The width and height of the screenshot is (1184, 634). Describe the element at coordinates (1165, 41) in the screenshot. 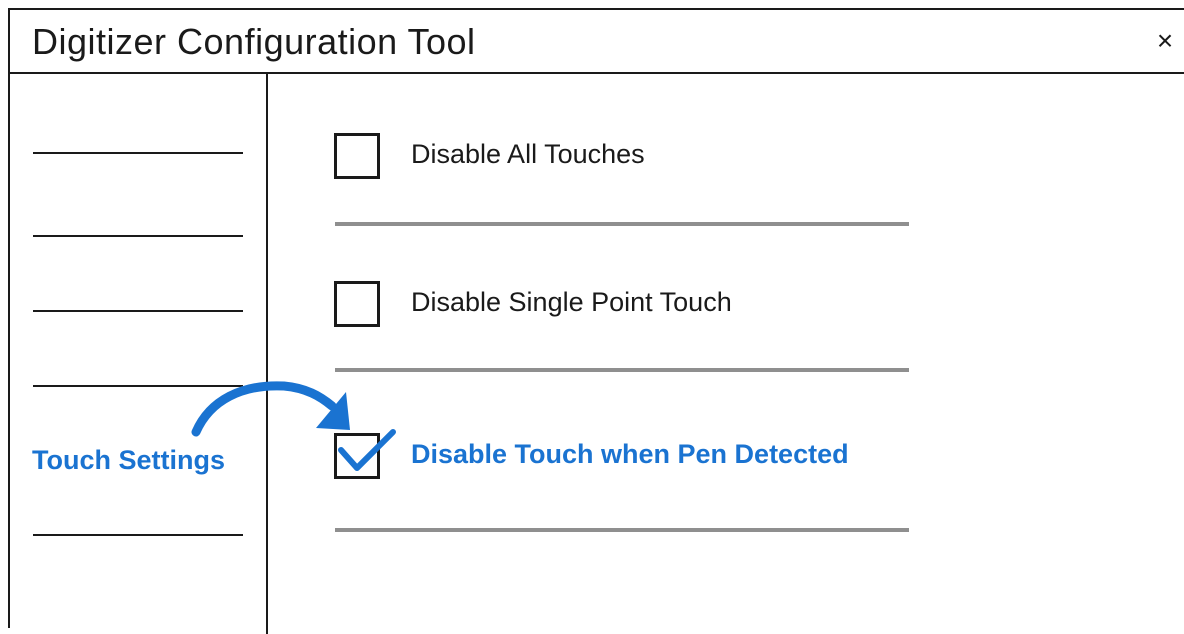

I see `close-icon: ×` at that location.